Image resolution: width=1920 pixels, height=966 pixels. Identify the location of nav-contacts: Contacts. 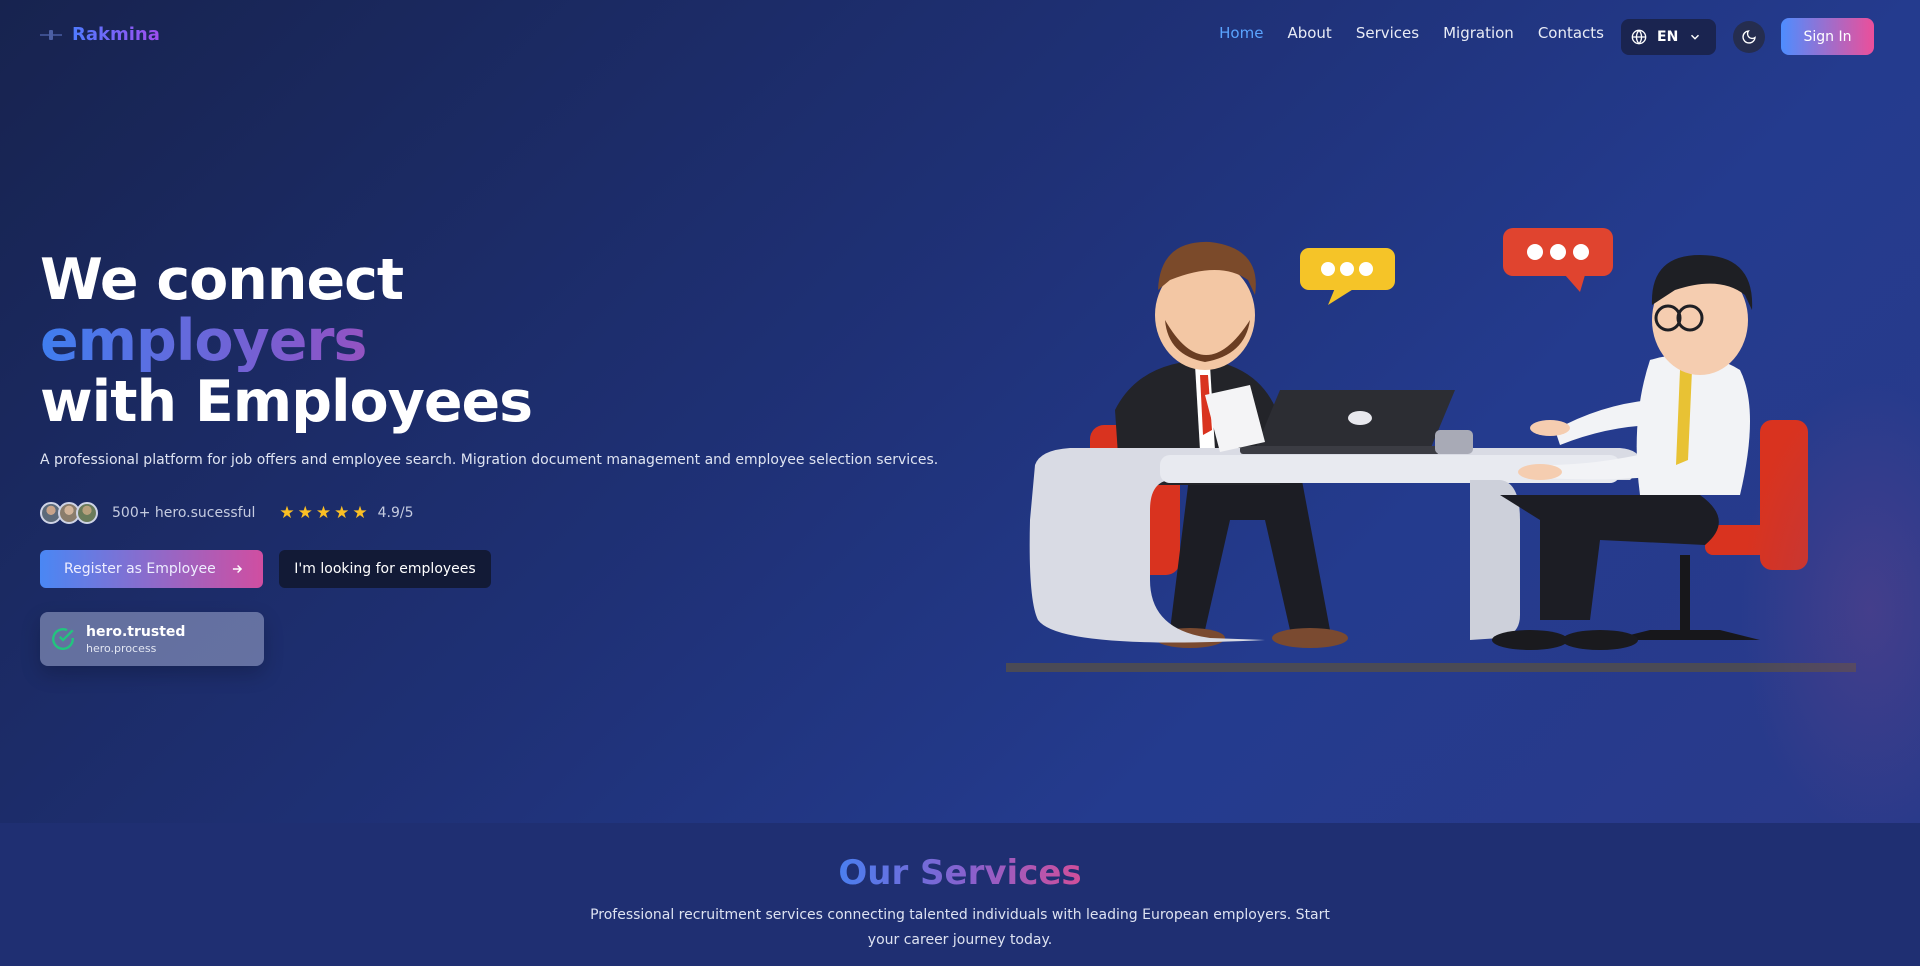
(1571, 33).